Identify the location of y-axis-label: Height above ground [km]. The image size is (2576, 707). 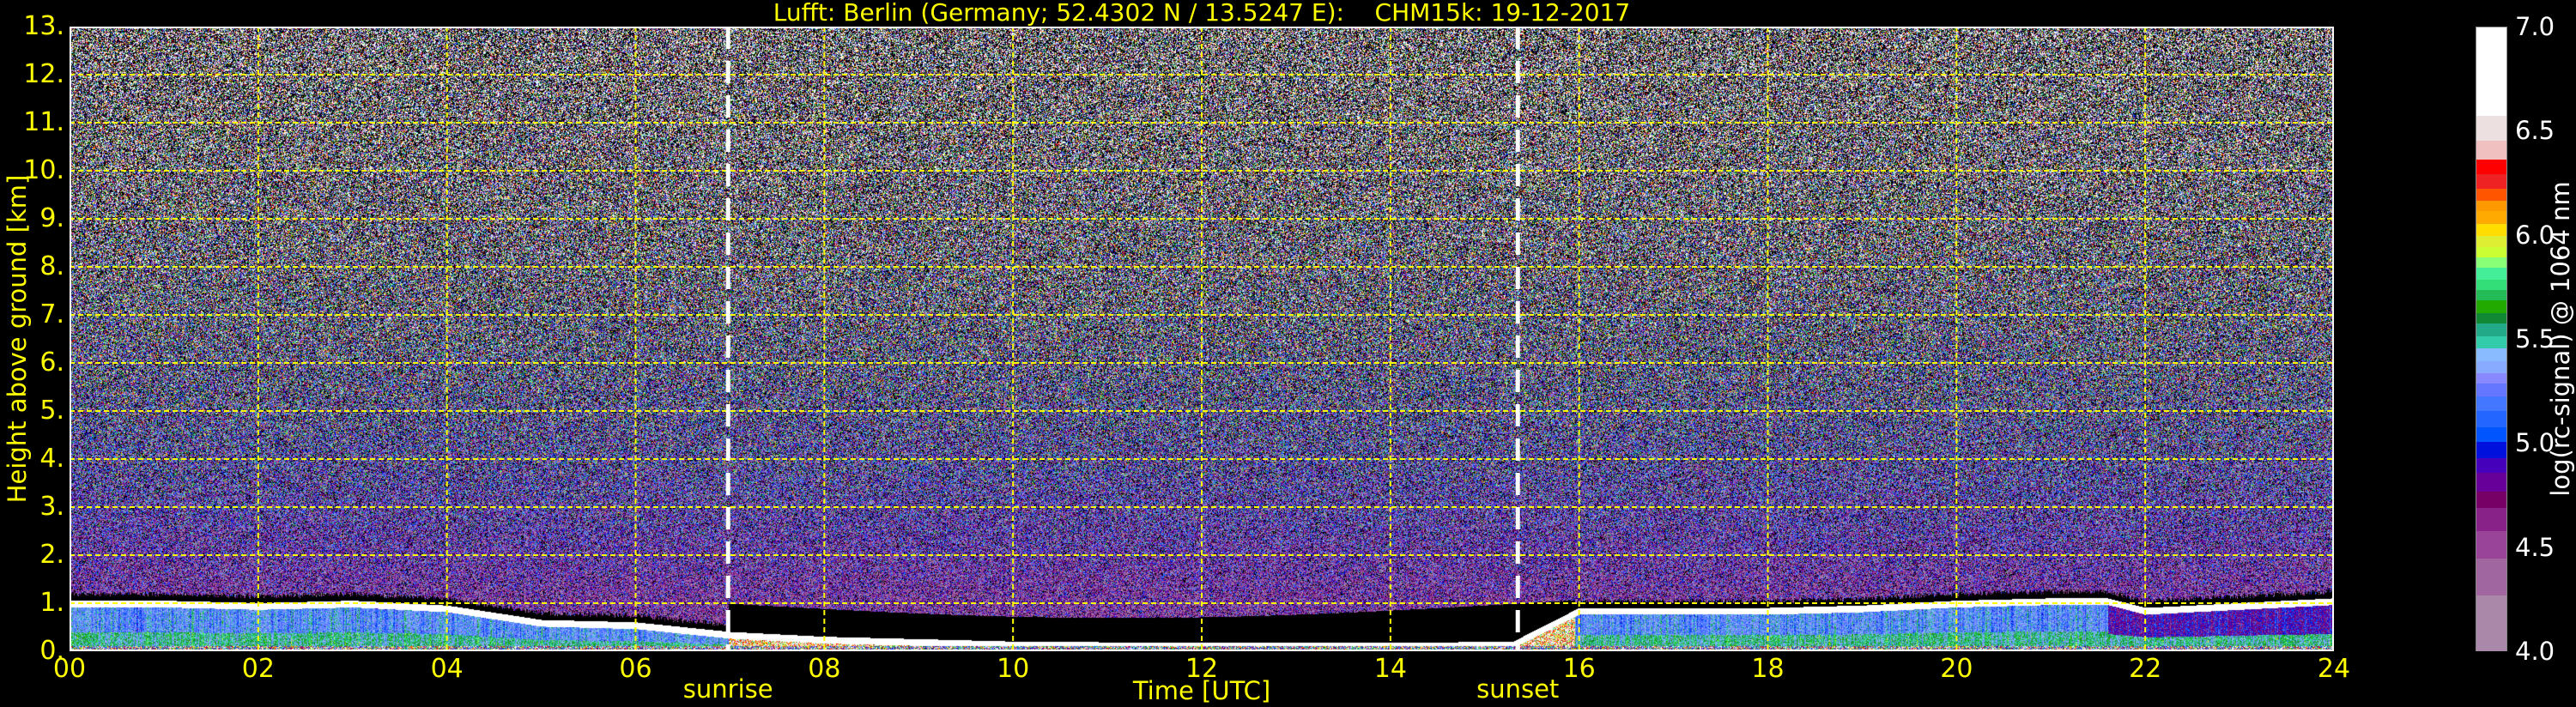
(17, 339).